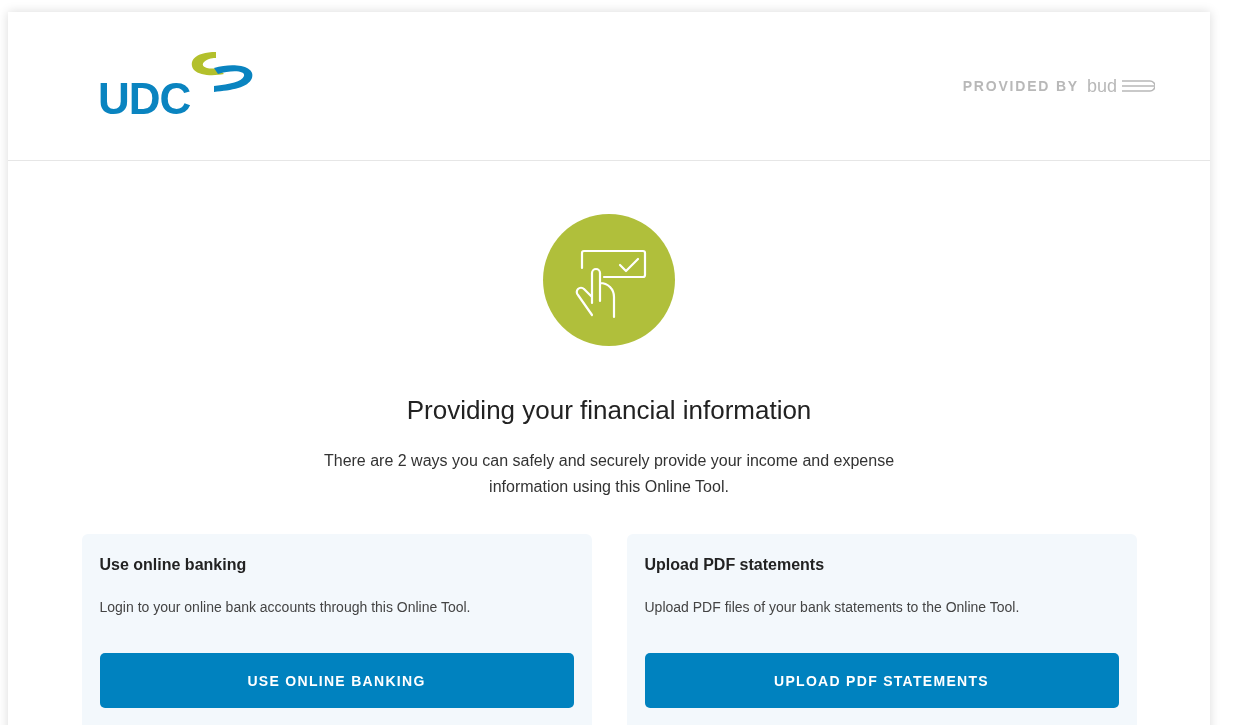 The image size is (1238, 725). I want to click on option-button: USE ONLINE BANKING, so click(336, 680).